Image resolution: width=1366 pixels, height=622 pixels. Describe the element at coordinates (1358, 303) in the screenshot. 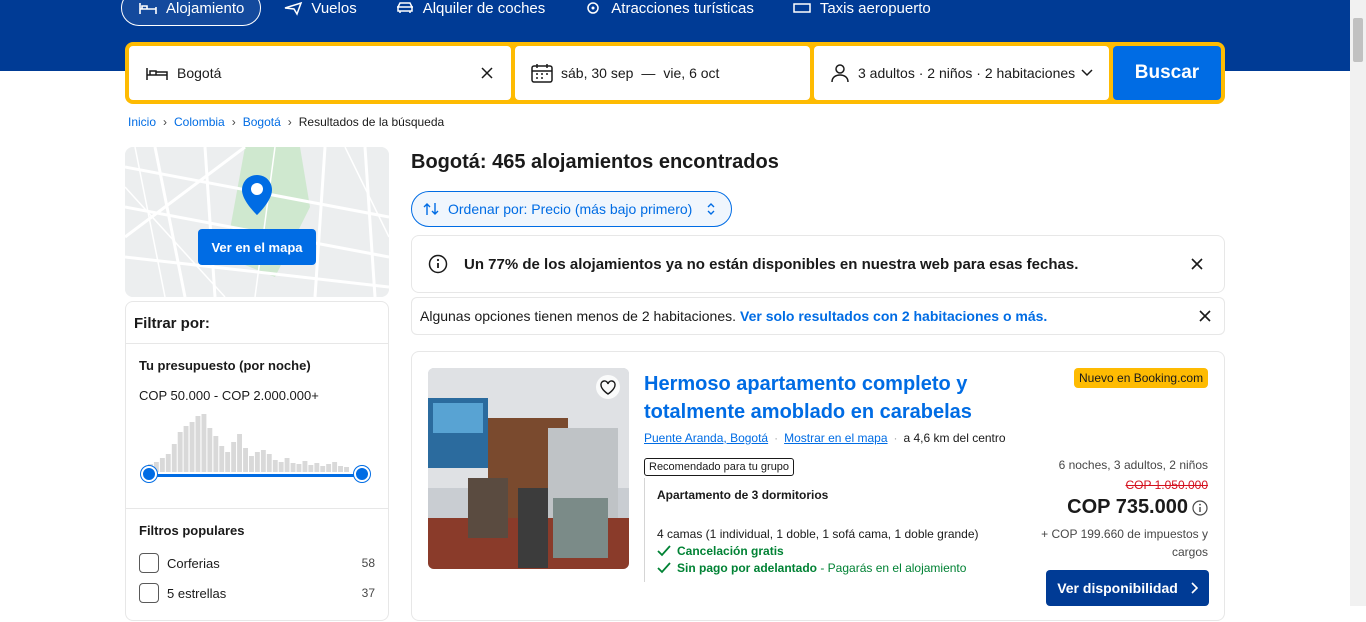

I see `page-scrollbar` at that location.